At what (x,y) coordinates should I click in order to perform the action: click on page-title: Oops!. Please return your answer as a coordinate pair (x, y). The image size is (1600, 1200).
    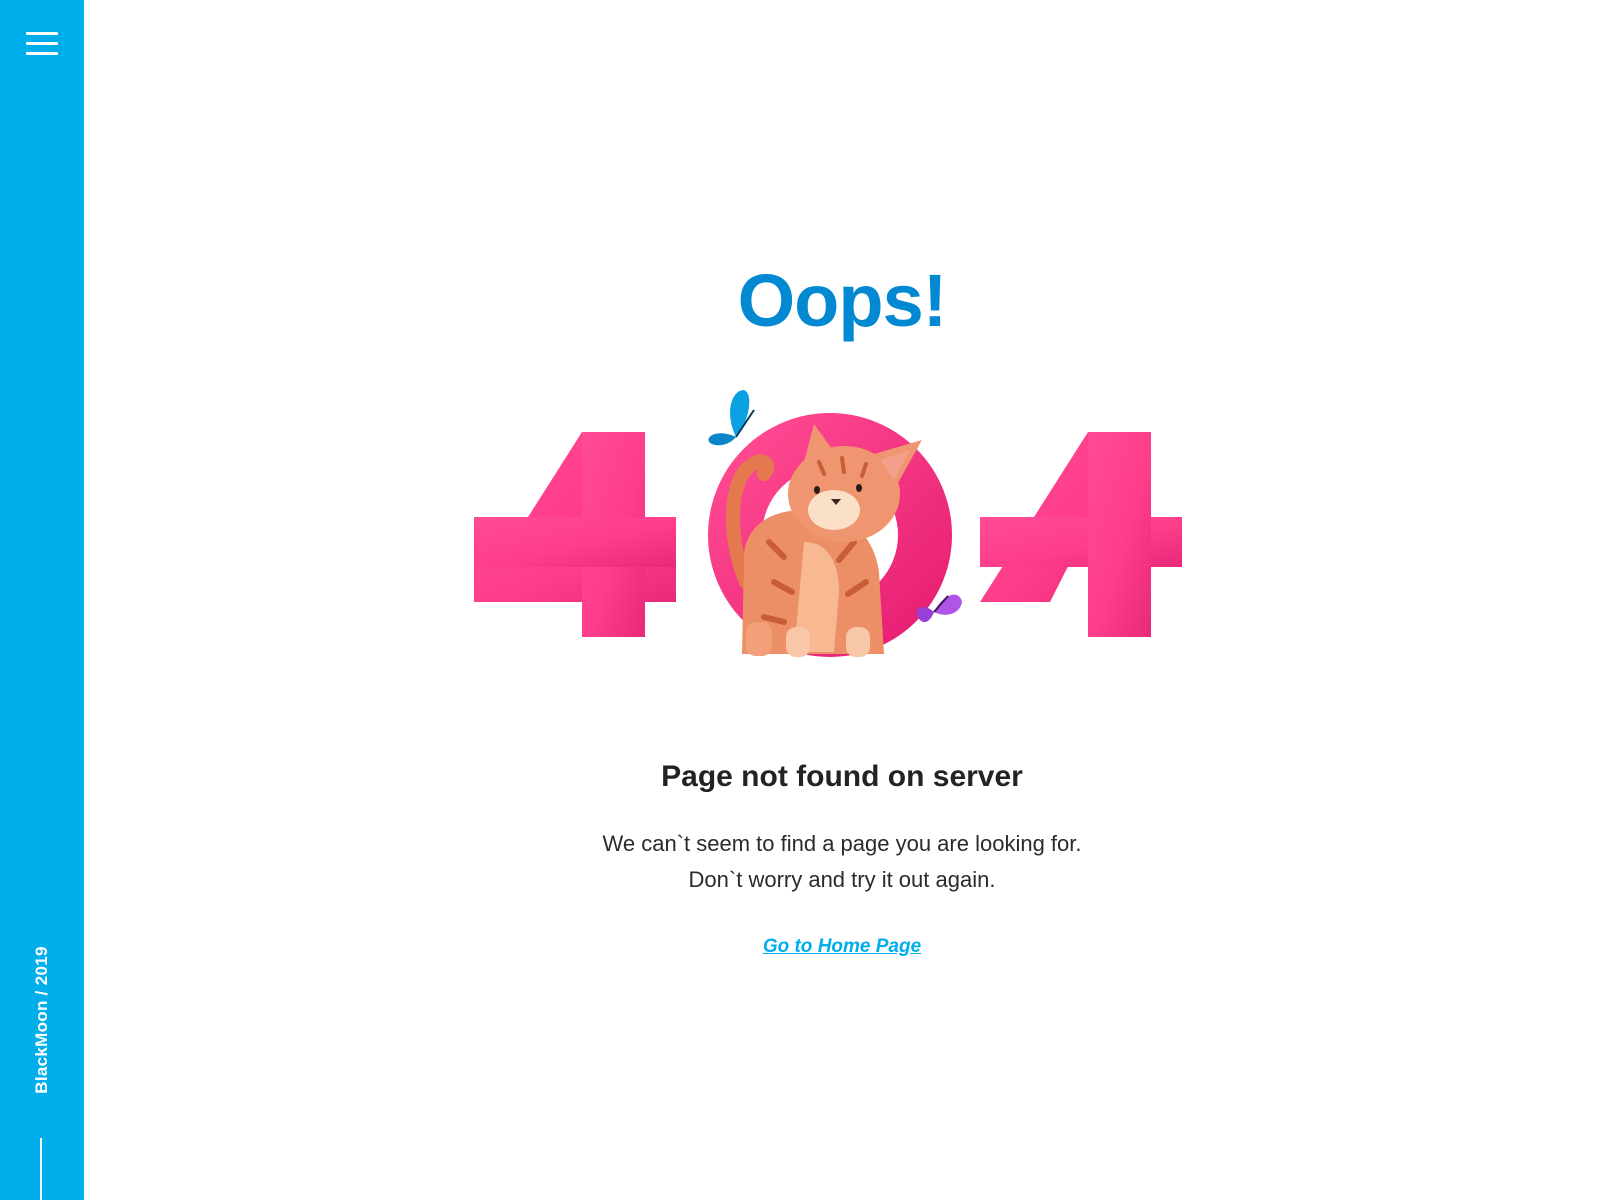
    Looking at the image, I should click on (842, 300).